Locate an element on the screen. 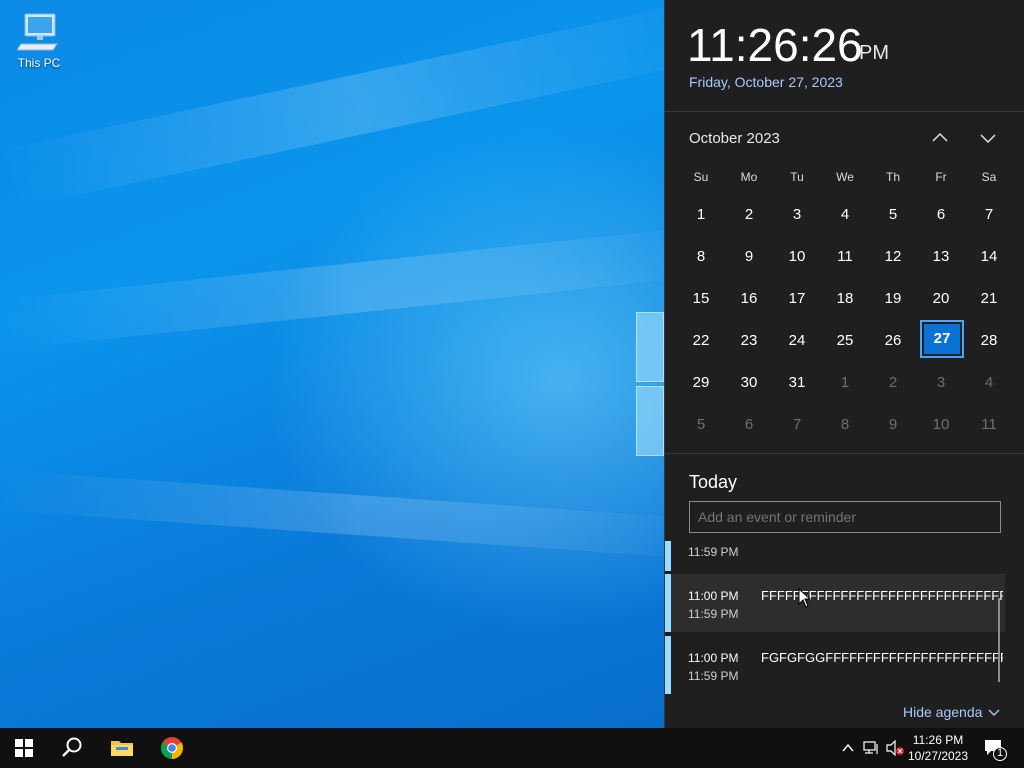 The width and height of the screenshot is (1024, 768). selected-day-highlight: 27 is located at coordinates (942, 339).